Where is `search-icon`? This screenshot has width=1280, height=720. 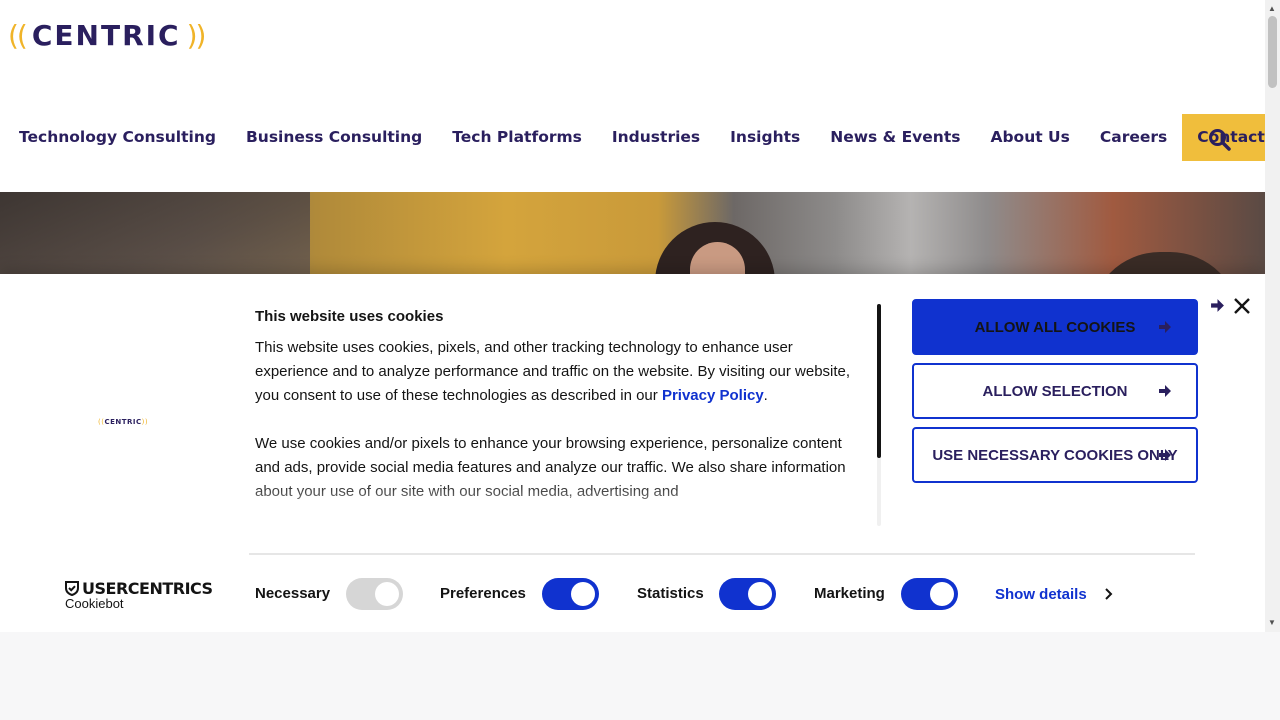 search-icon is located at coordinates (1220, 140).